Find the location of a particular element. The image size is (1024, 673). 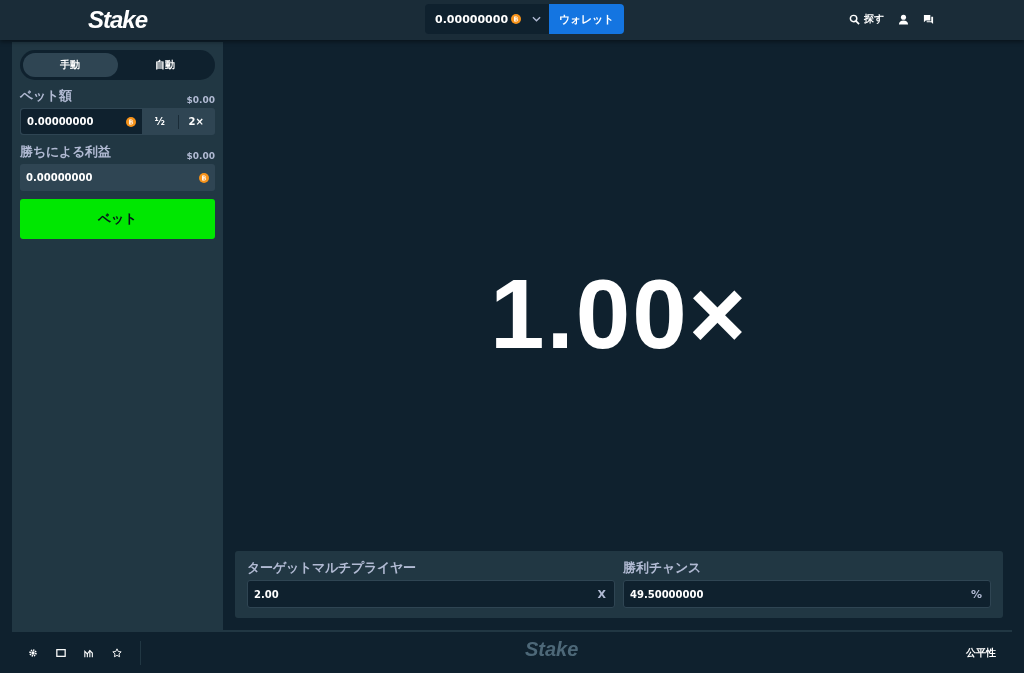

chat-icon is located at coordinates (928, 19).